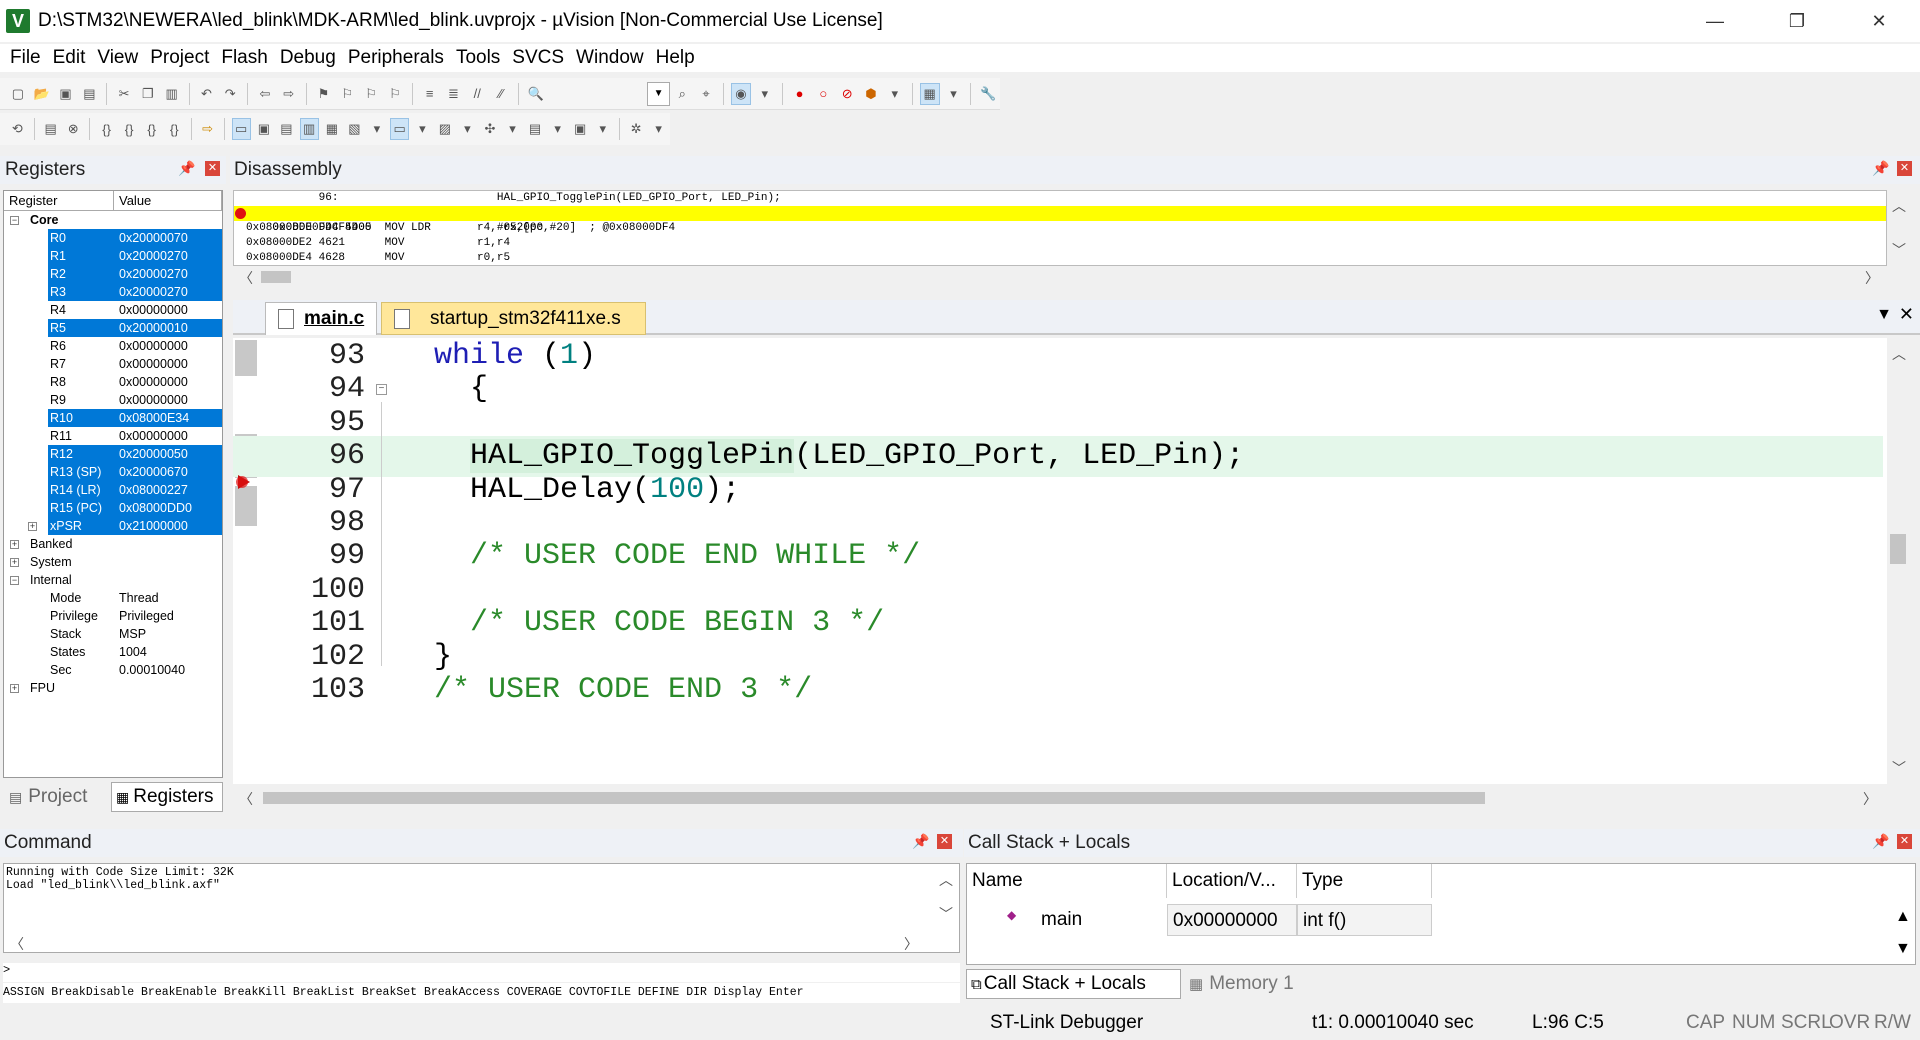  I want to click on copy-icon: ❐, so click(148, 94).